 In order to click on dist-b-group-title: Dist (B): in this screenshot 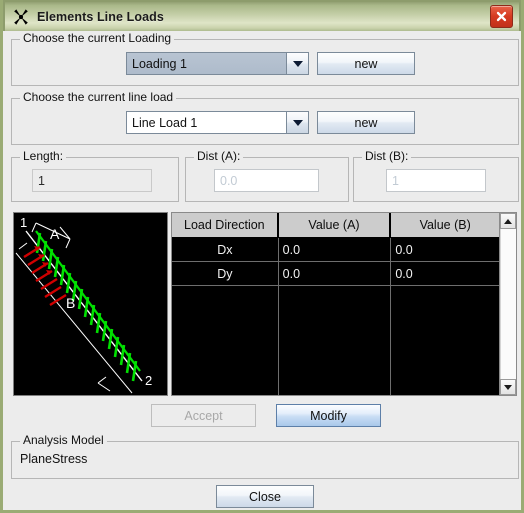, I will do `click(387, 156)`.